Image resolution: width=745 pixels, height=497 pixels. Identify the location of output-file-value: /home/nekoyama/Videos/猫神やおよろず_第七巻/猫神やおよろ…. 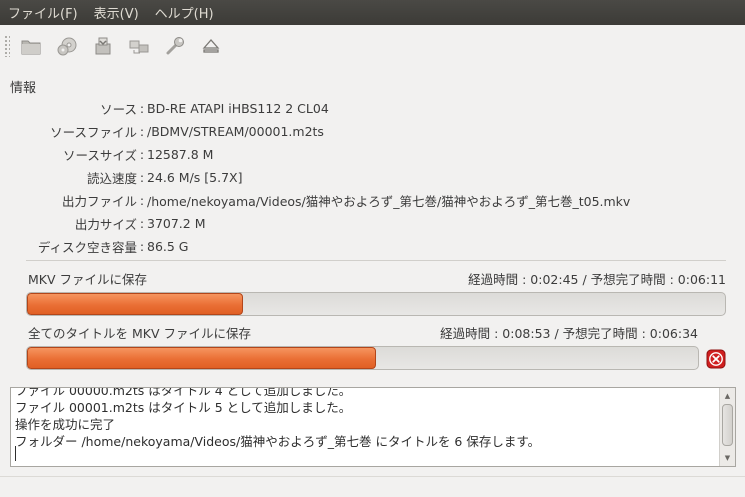
(389, 201).